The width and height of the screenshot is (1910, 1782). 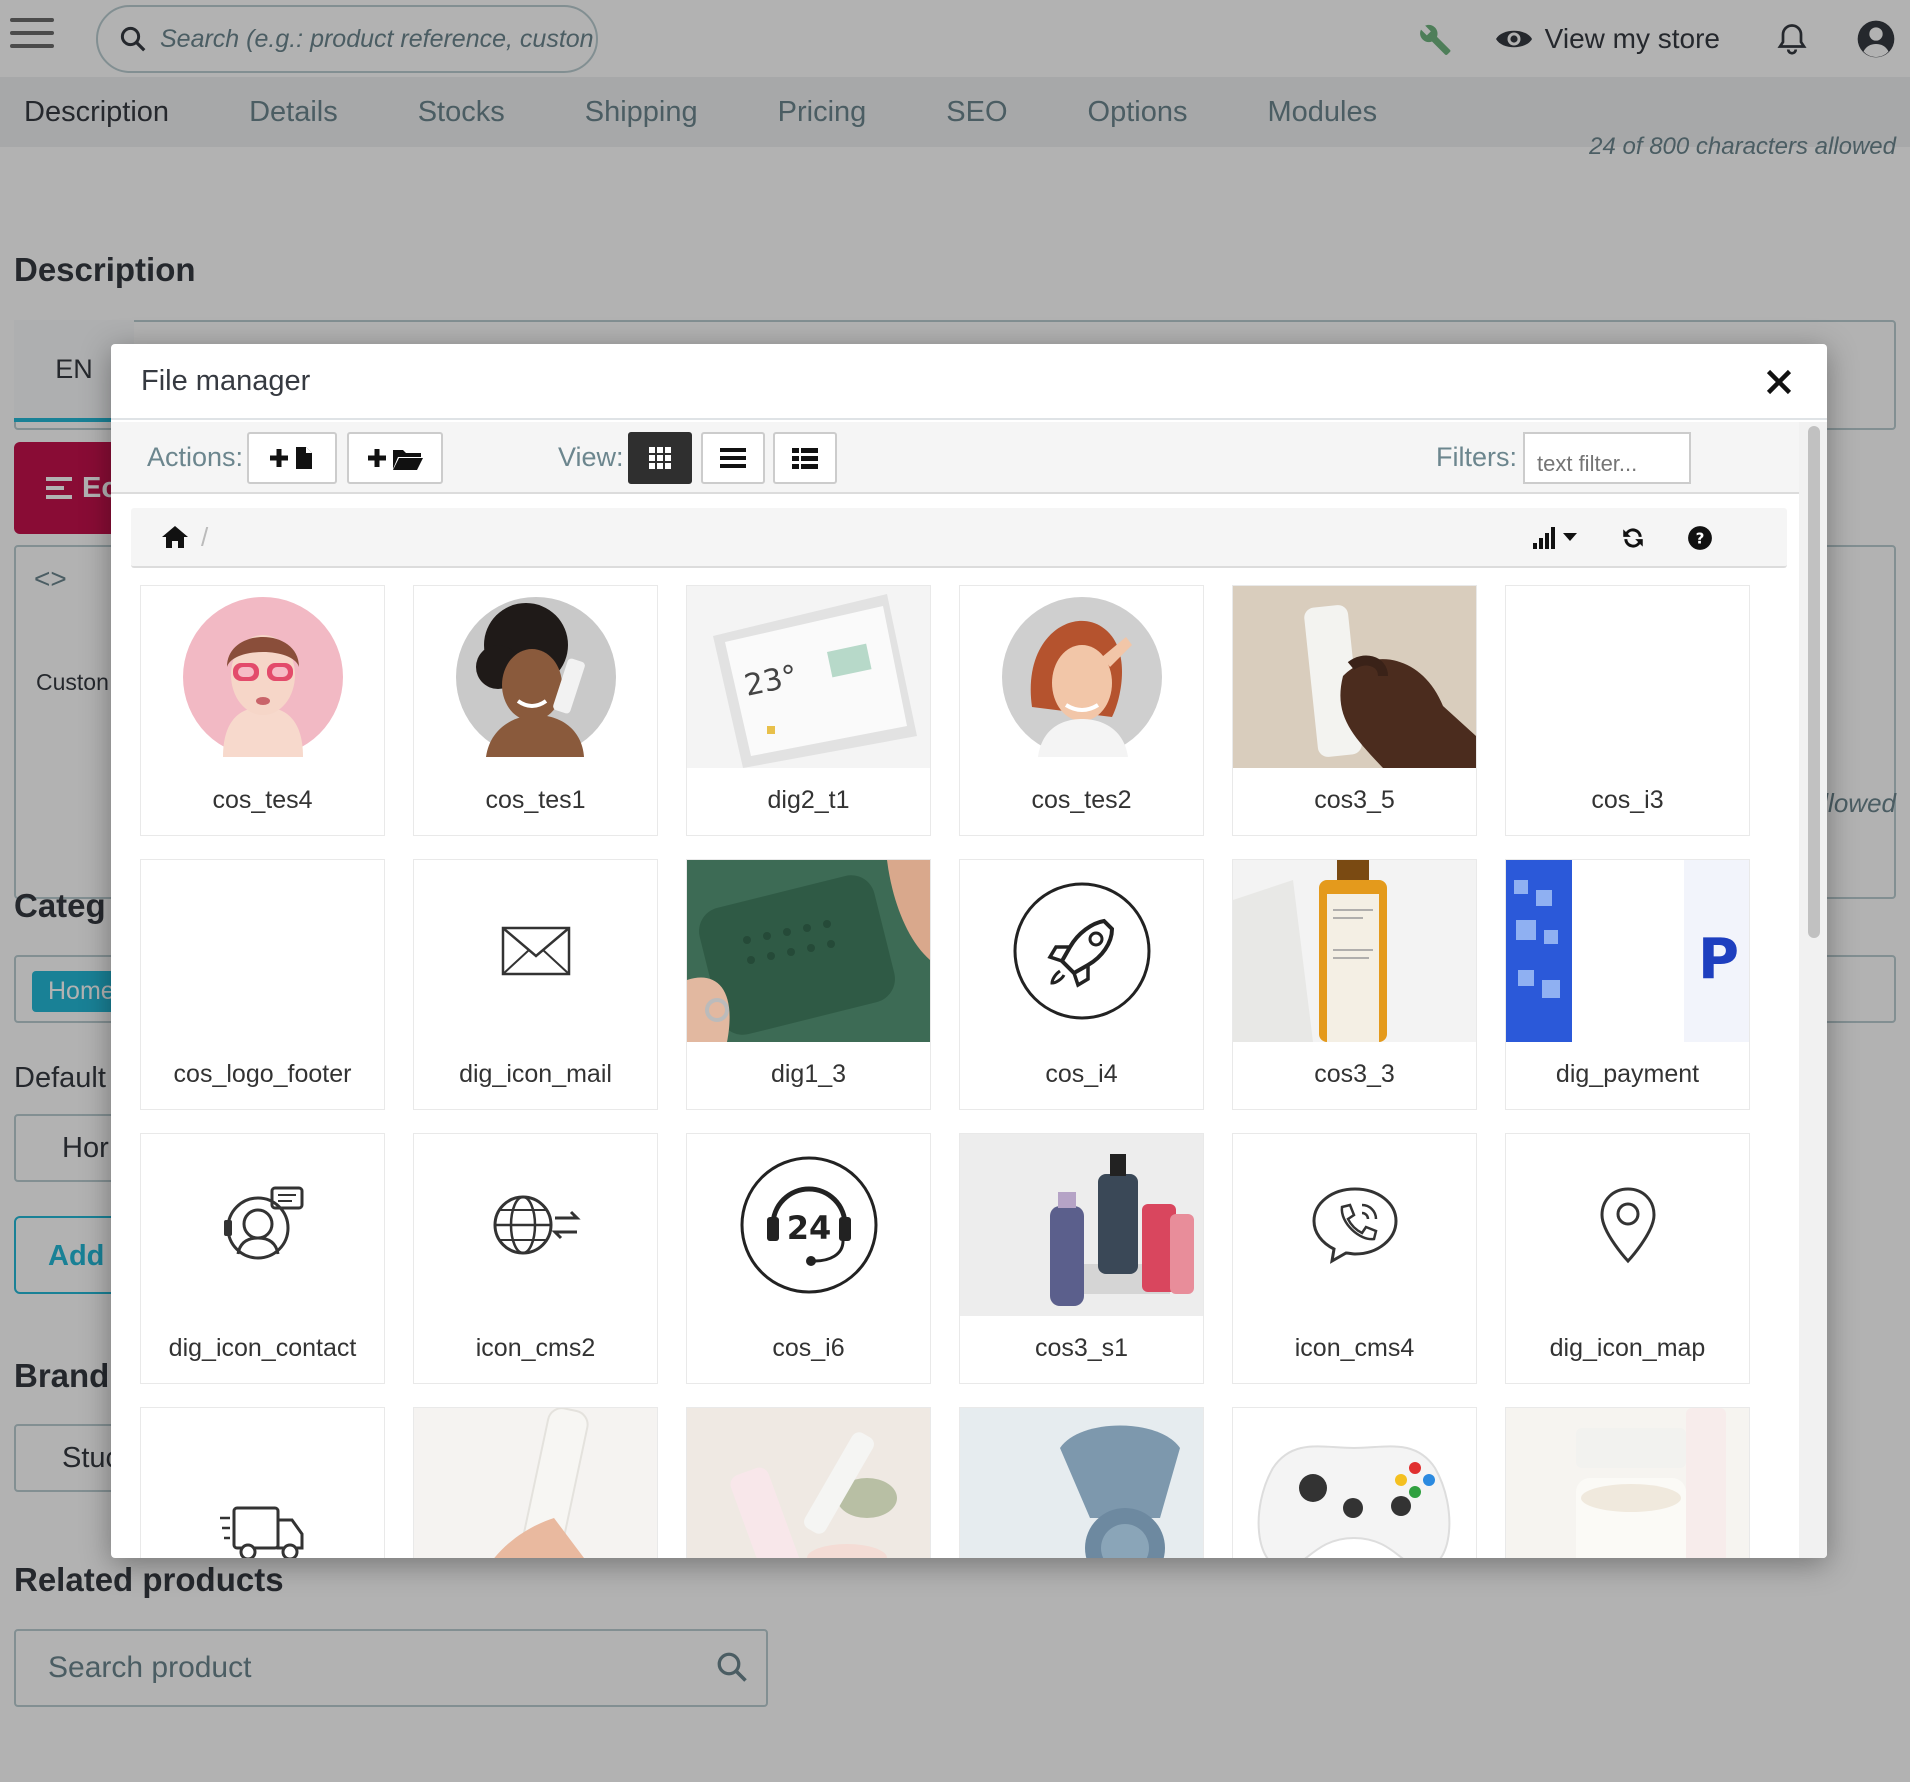 What do you see at coordinates (263, 1223) in the screenshot?
I see `contact-headset-icon` at bounding box center [263, 1223].